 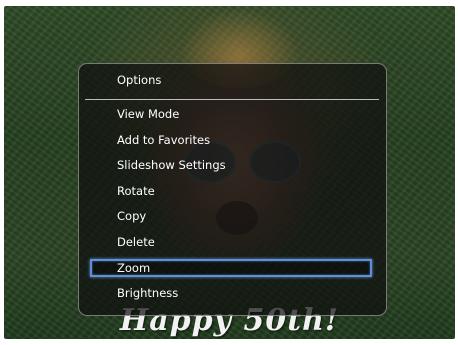 What do you see at coordinates (171, 165) in the screenshot?
I see `menu-item-label: Slideshow Settings` at bounding box center [171, 165].